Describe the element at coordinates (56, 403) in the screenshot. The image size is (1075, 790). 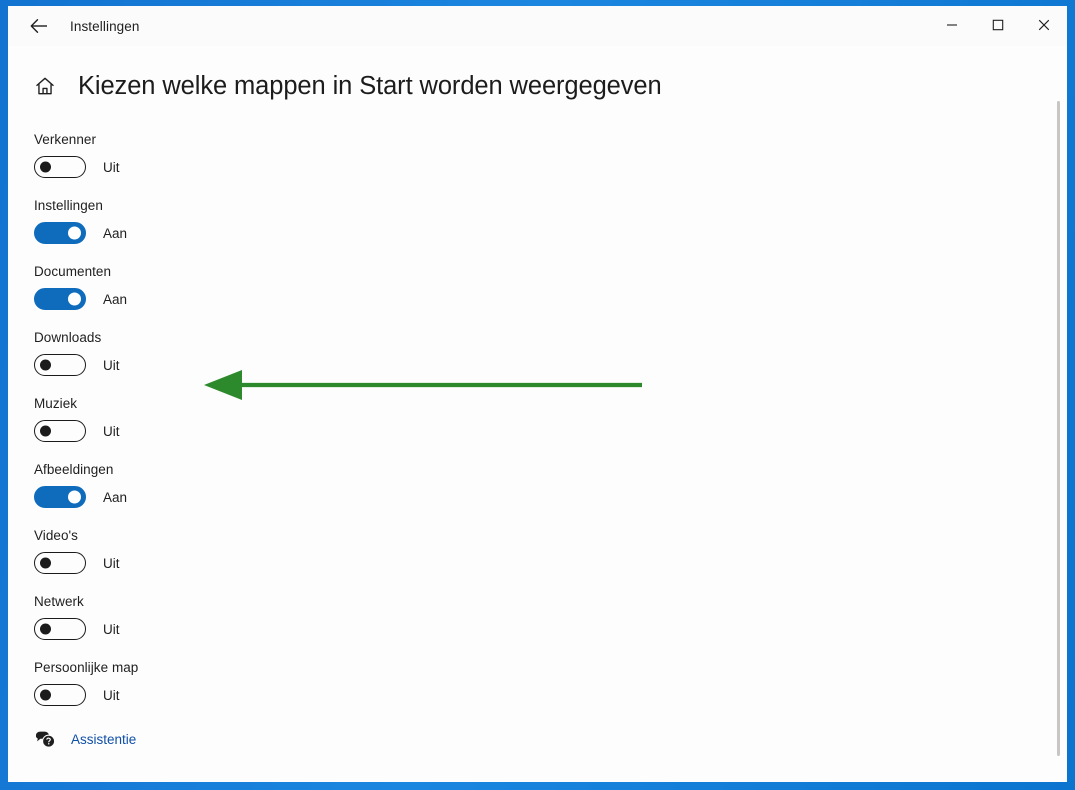
I see `setting-label: Muziek` at that location.